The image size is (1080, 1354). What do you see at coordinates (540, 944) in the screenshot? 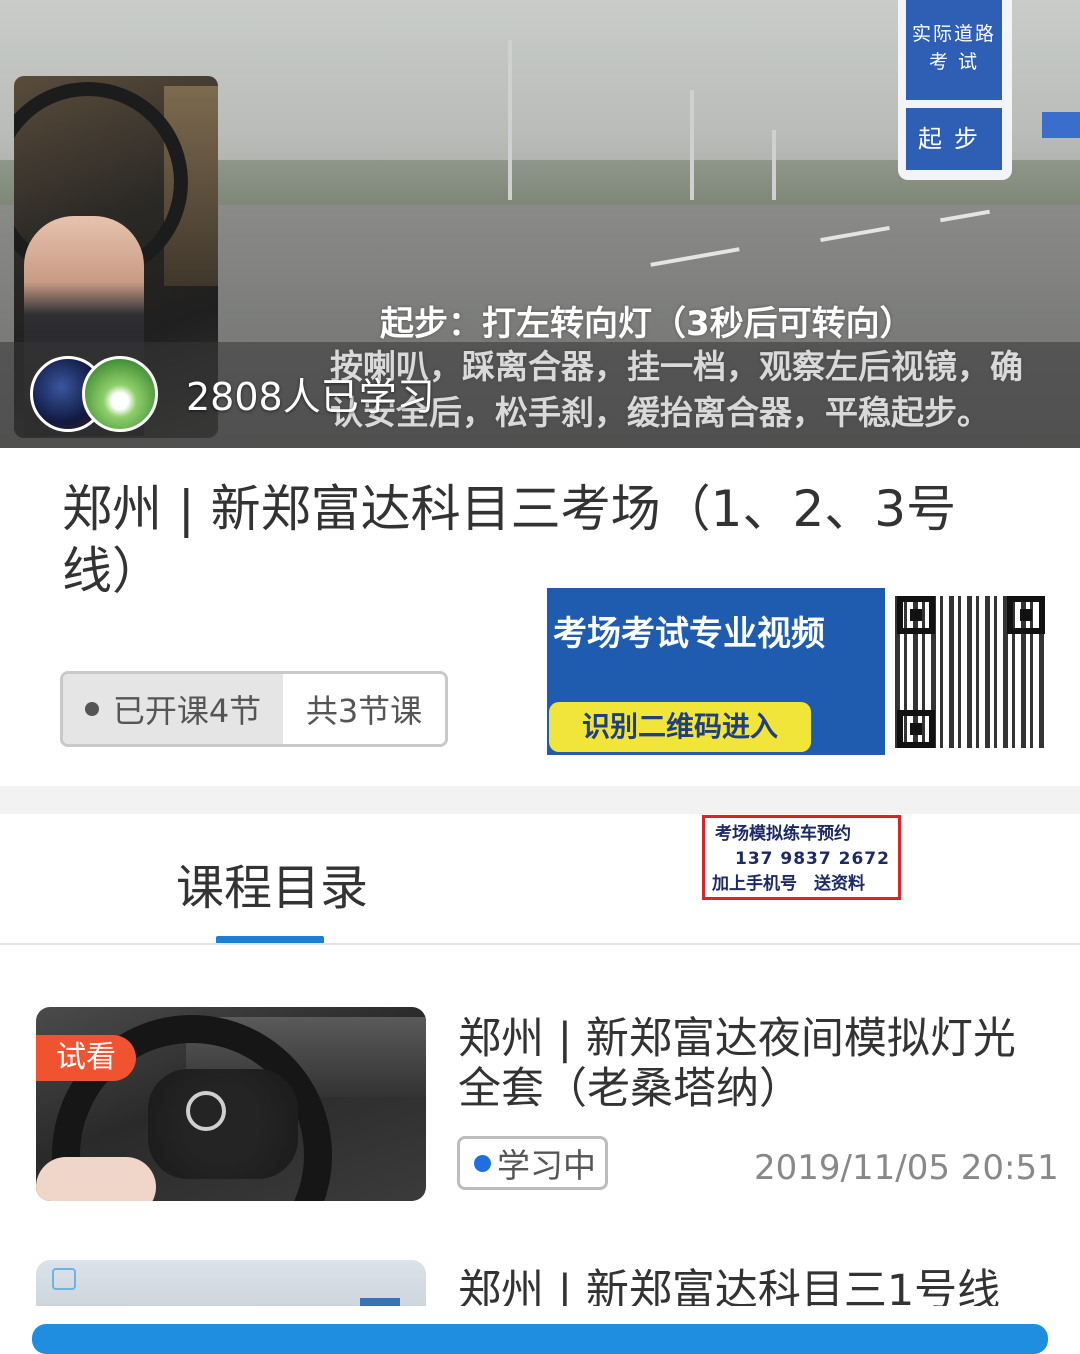
I see `tab-divider` at bounding box center [540, 944].